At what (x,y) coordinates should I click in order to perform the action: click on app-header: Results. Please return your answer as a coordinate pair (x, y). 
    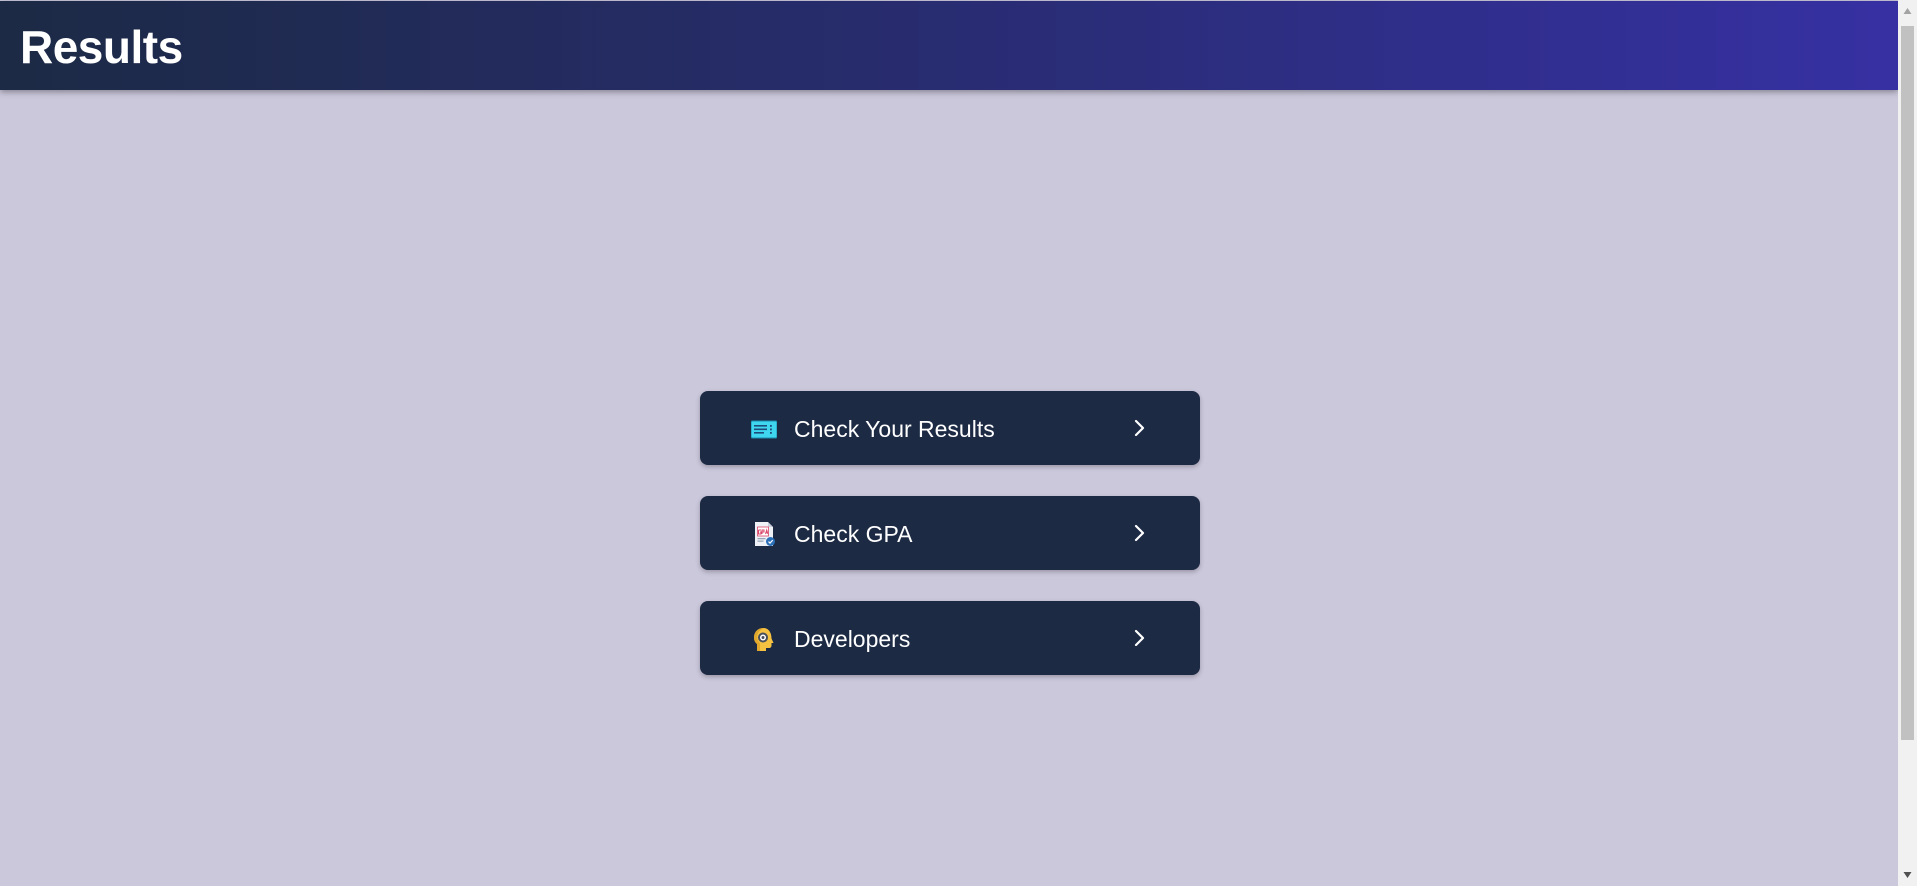
    Looking at the image, I should click on (949, 45).